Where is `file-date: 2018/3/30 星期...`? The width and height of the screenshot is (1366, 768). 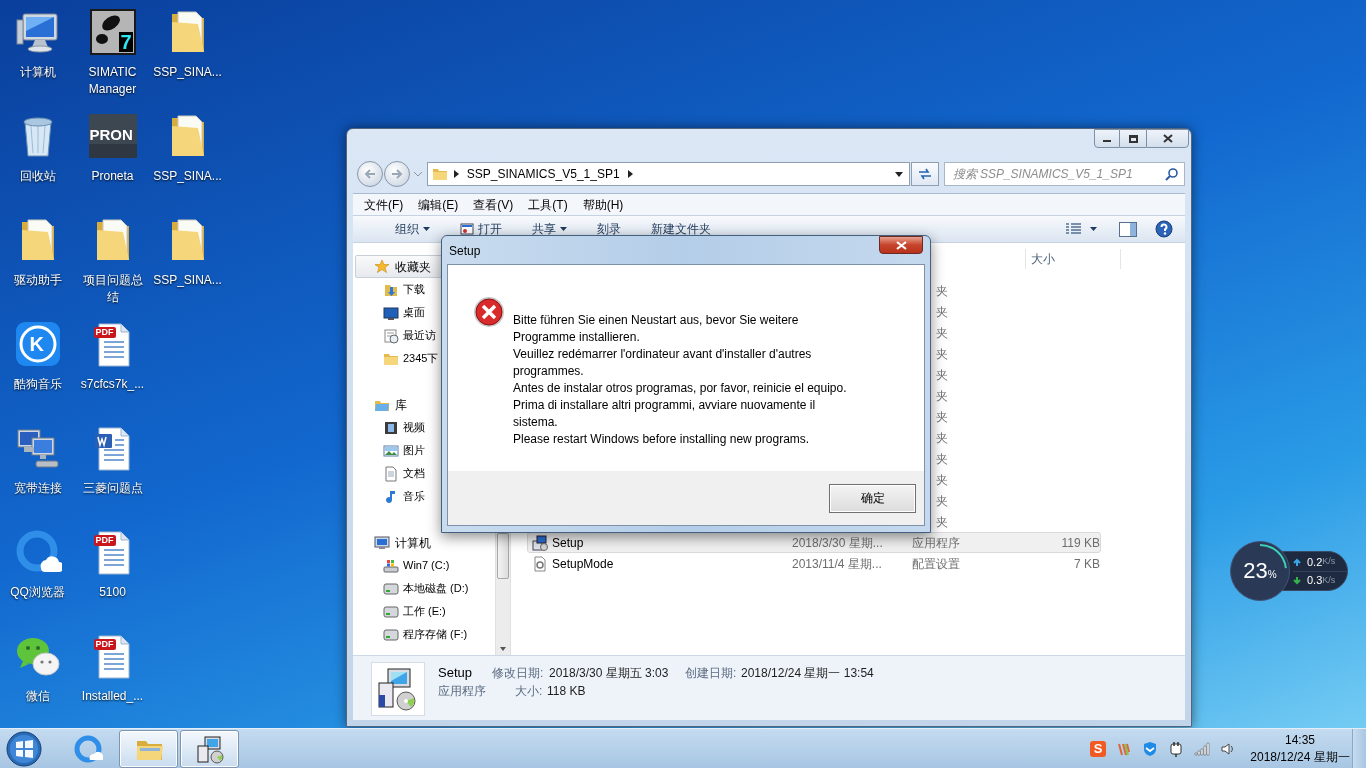
file-date: 2018/3/30 星期... is located at coordinates (838, 543).